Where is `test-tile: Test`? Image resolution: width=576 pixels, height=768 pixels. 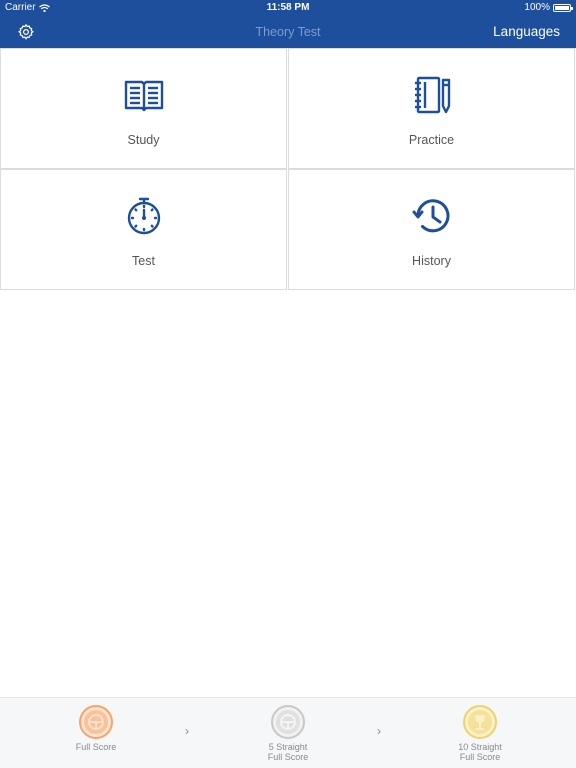
test-tile: Test is located at coordinates (143, 229).